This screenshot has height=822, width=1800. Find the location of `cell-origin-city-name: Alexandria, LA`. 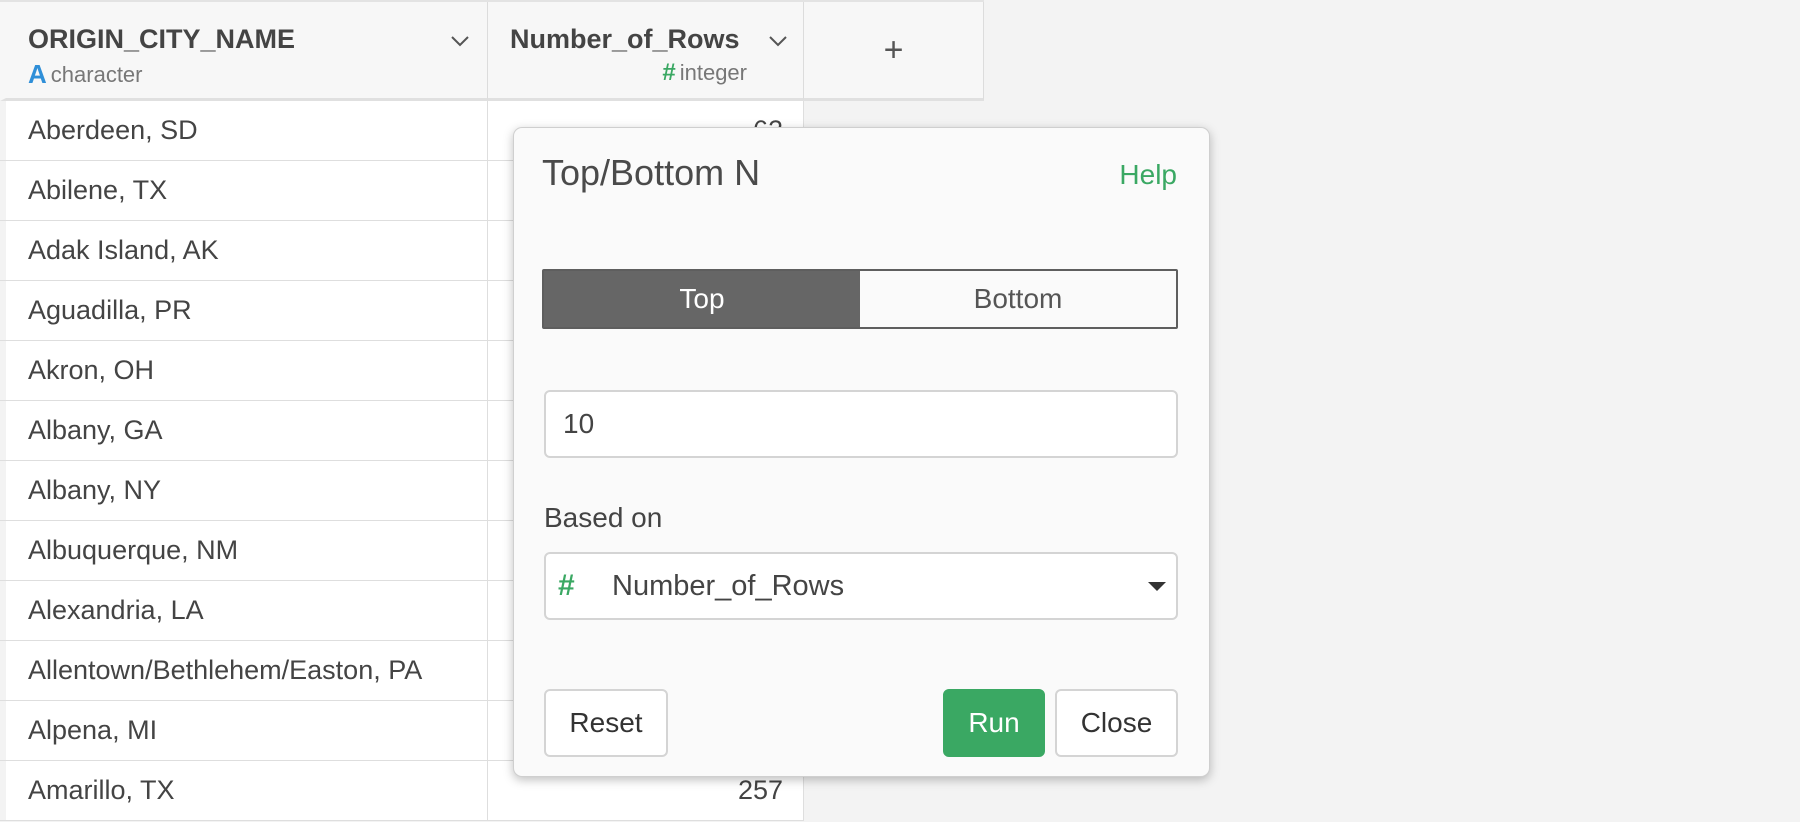

cell-origin-city-name: Alexandria, LA is located at coordinates (244, 610).